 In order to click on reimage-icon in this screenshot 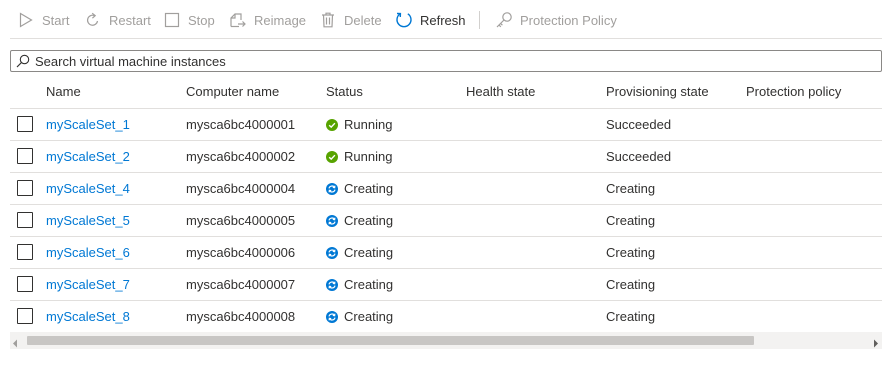, I will do `click(238, 20)`.